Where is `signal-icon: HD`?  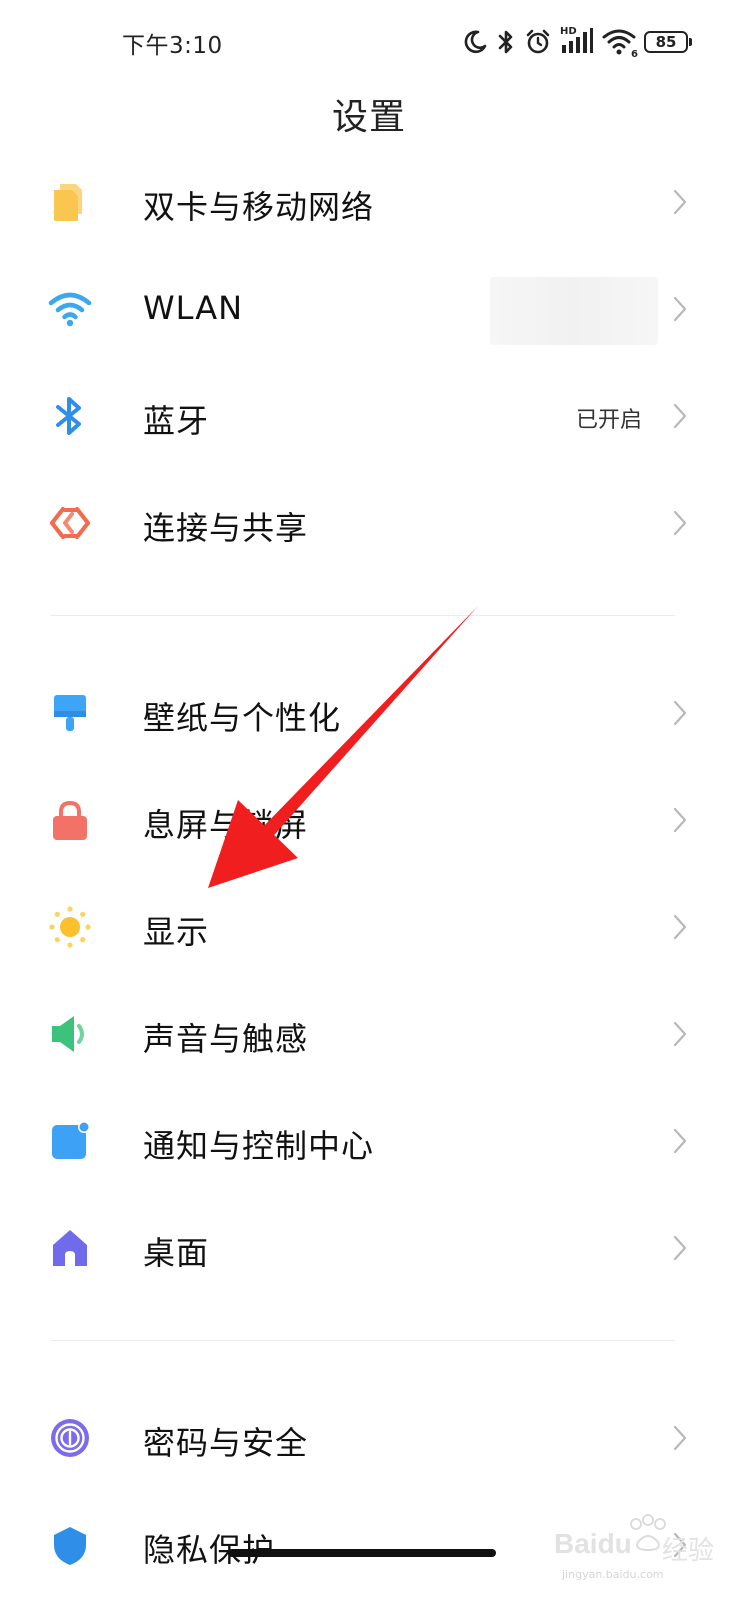
signal-icon: HD is located at coordinates (577, 42).